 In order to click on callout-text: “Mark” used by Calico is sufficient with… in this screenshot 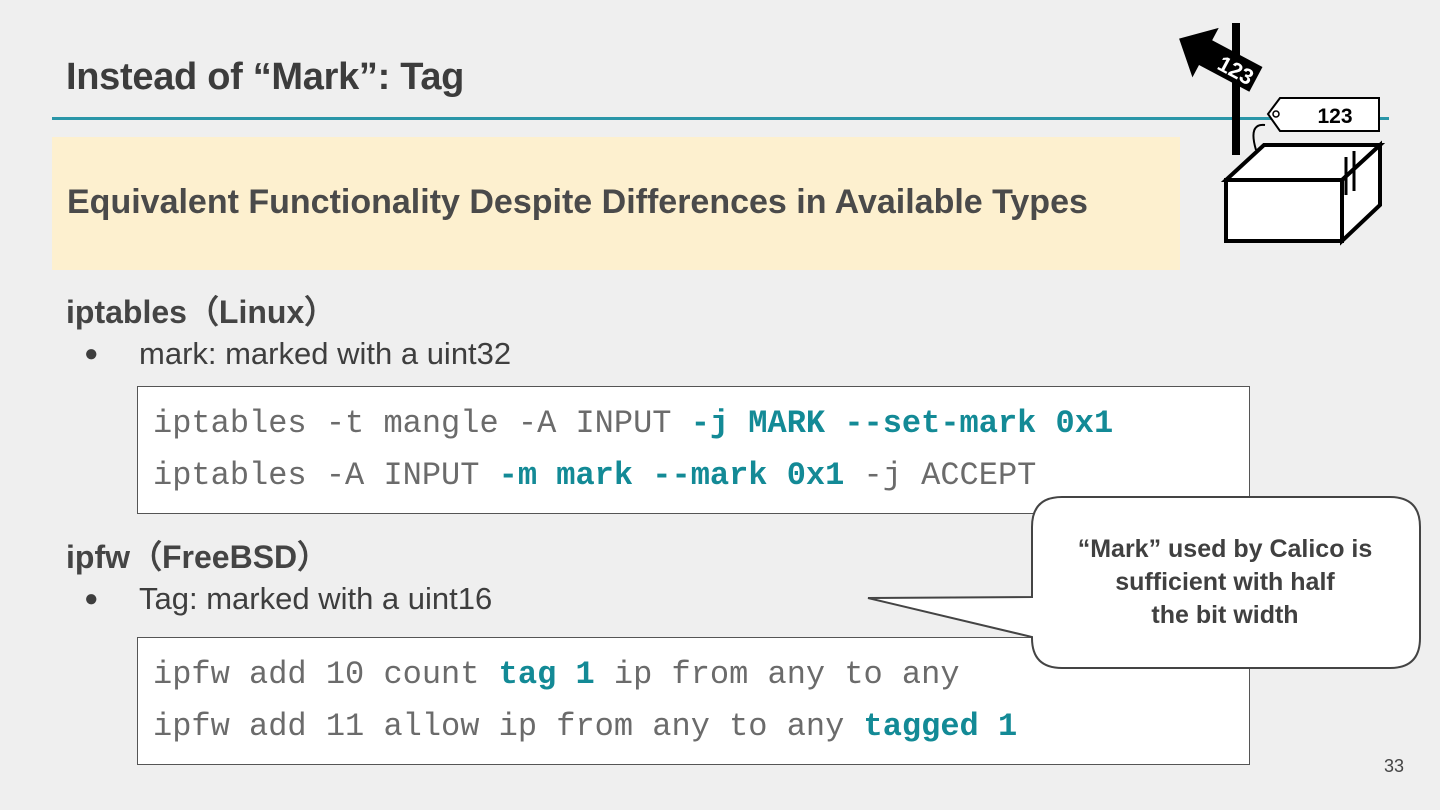, I will do `click(1225, 582)`.